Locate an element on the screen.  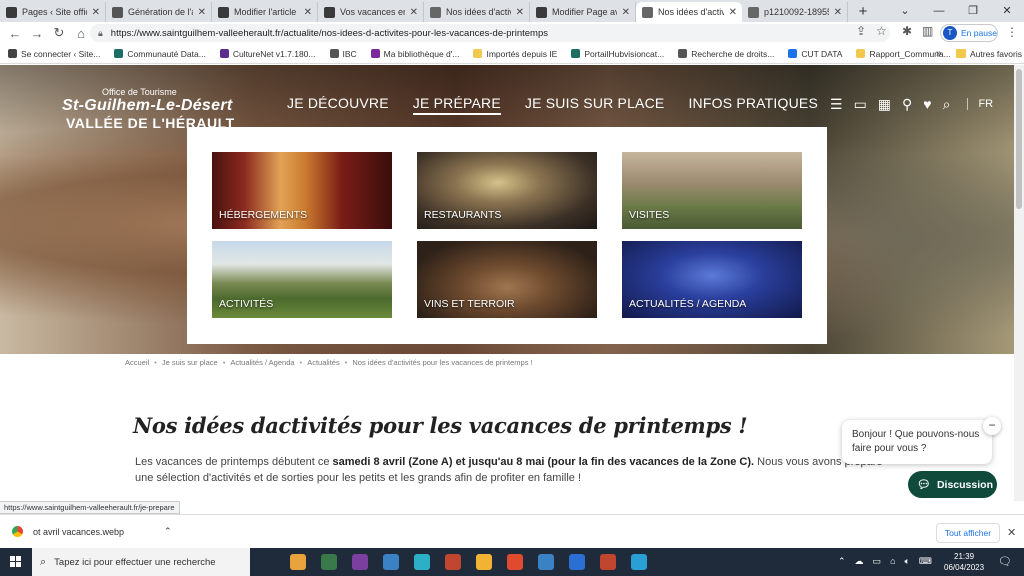
scrollbar-thumb is located at coordinates (1019, 139).